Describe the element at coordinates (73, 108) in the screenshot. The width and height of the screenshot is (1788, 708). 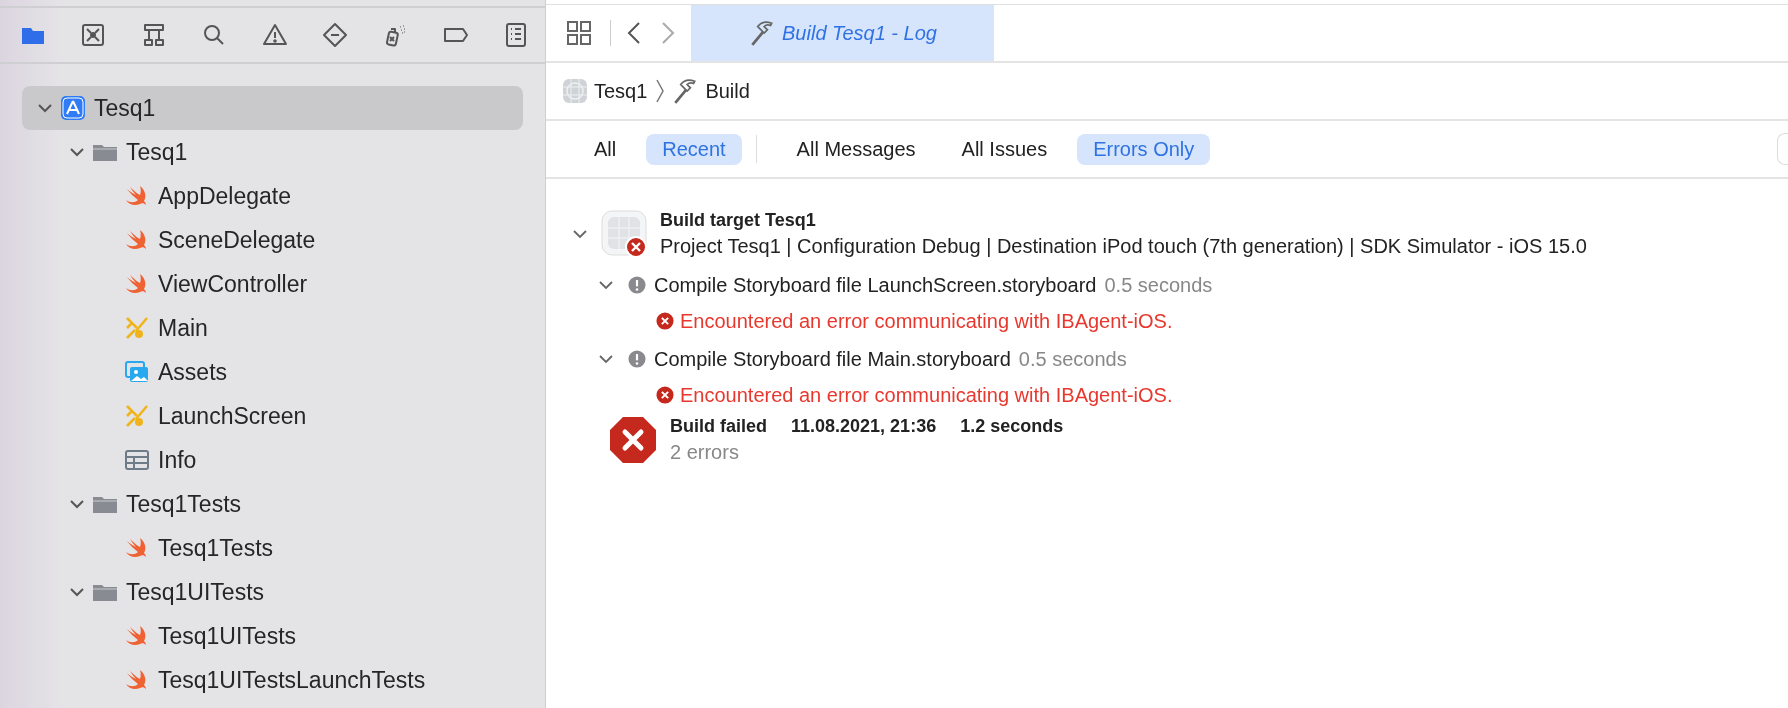
I see `app-icon` at that location.